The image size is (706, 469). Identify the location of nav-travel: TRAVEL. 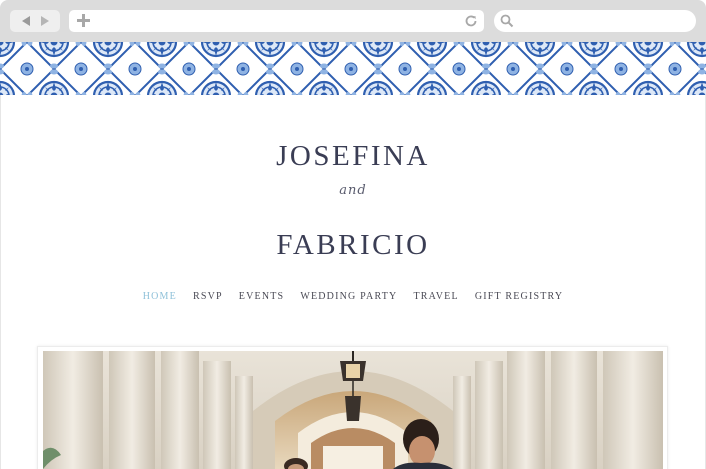
(435, 296).